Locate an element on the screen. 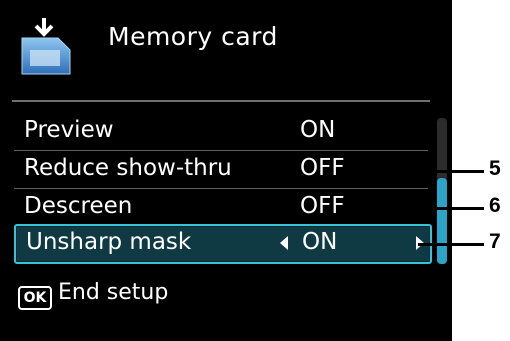  ok-key-icon: OK is located at coordinates (35, 298).